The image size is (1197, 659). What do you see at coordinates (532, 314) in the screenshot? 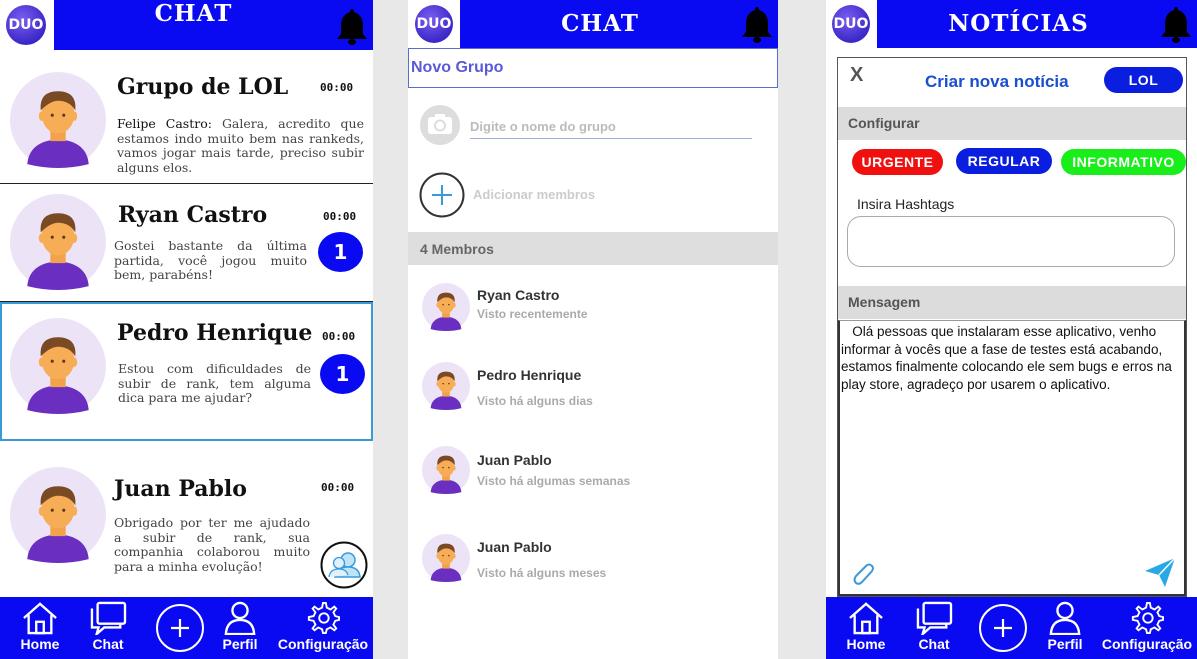
I see `member-status: Visto recentemente` at bounding box center [532, 314].